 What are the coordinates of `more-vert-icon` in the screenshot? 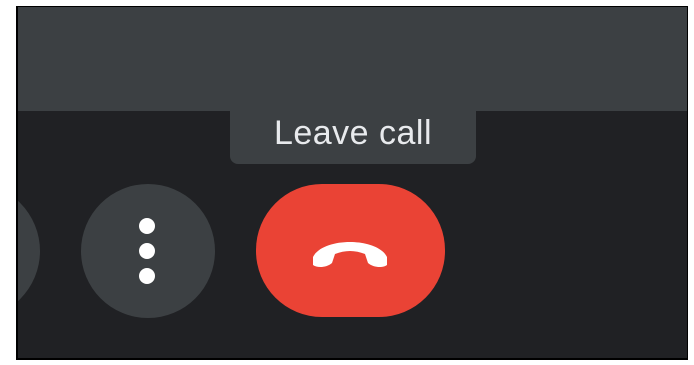 It's located at (147, 251).